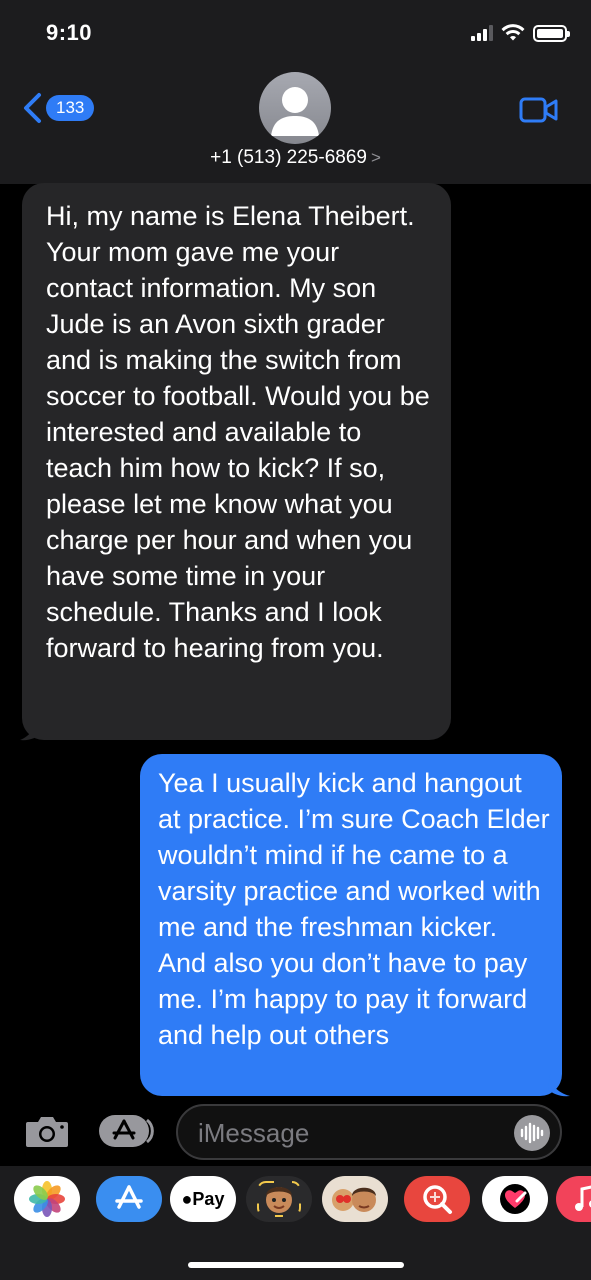 This screenshot has height=1280, width=591. I want to click on search-images-icon, so click(437, 1199).